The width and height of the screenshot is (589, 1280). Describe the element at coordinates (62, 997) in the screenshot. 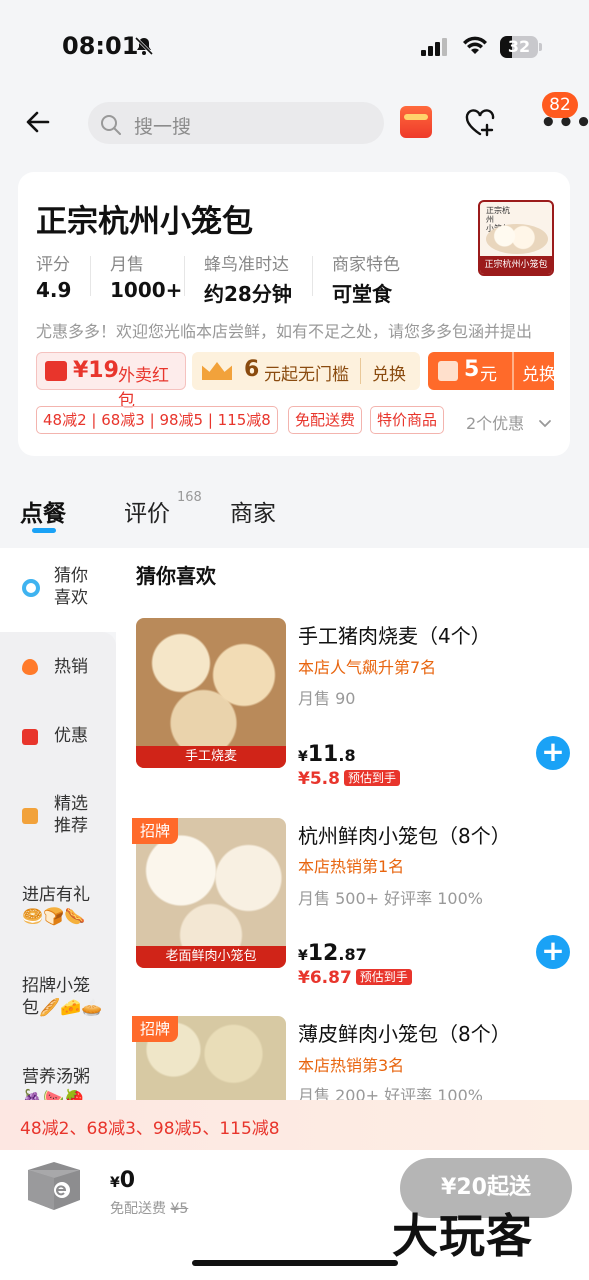

I see `sidebar-item-signature-buns: 招牌小笼 包🥖🧀🥧` at that location.